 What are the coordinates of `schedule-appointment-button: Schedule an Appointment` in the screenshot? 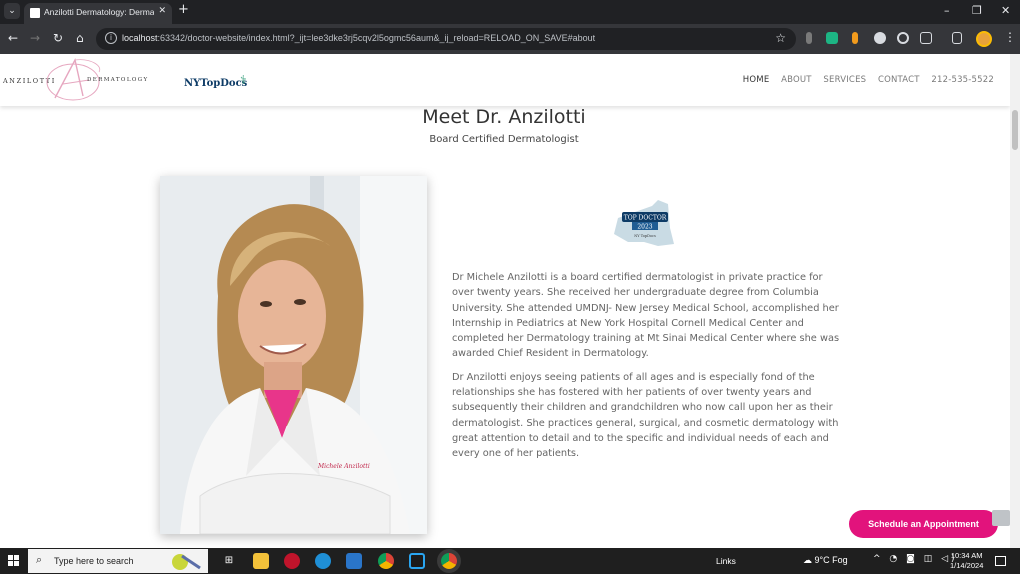 It's located at (923, 524).